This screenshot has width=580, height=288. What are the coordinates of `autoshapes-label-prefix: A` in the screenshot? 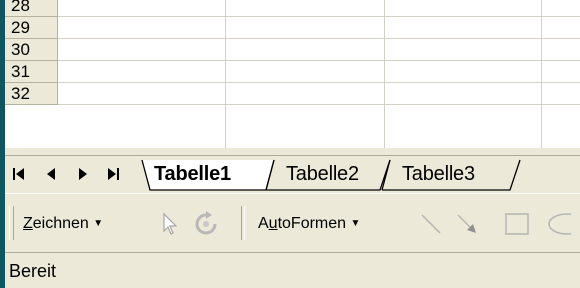 It's located at (263, 224).